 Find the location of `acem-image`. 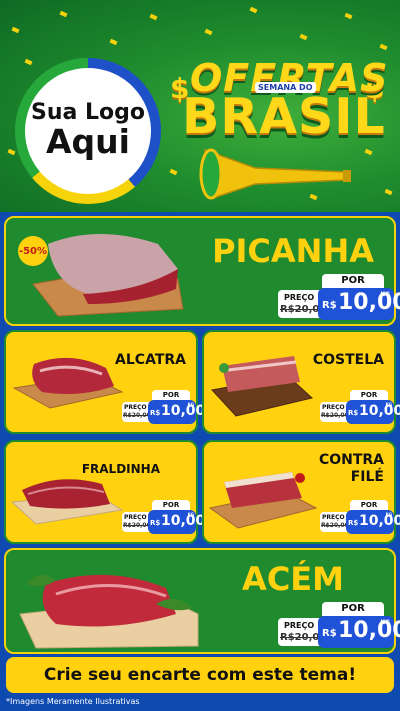

acem-image is located at coordinates (109, 611).